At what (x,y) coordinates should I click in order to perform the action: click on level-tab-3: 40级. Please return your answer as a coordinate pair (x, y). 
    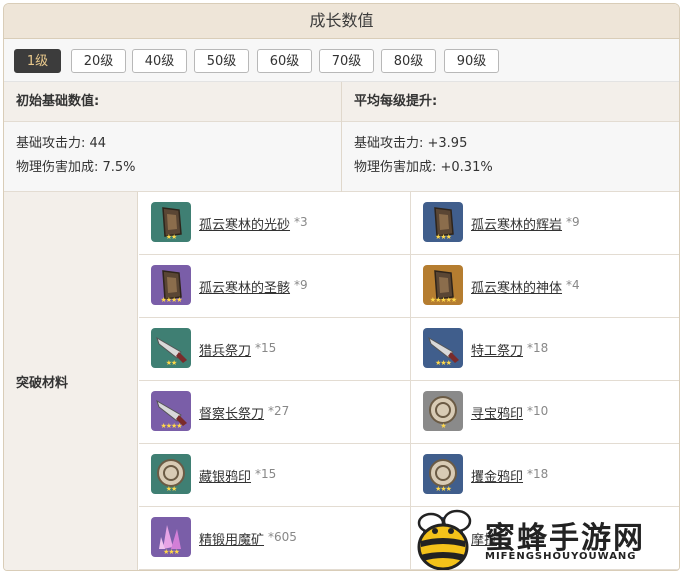
    Looking at the image, I should click on (159, 61).